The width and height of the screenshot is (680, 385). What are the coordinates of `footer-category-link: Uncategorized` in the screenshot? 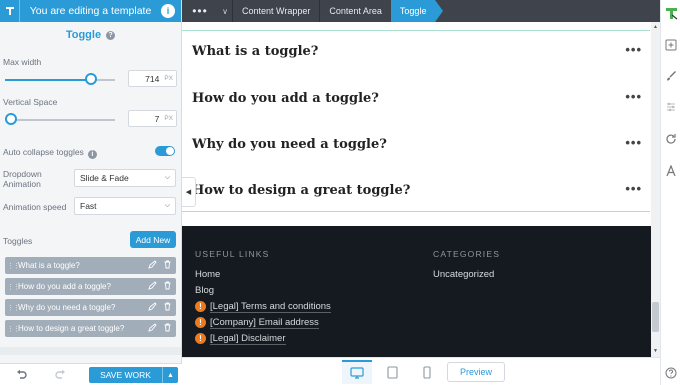 It's located at (463, 274).